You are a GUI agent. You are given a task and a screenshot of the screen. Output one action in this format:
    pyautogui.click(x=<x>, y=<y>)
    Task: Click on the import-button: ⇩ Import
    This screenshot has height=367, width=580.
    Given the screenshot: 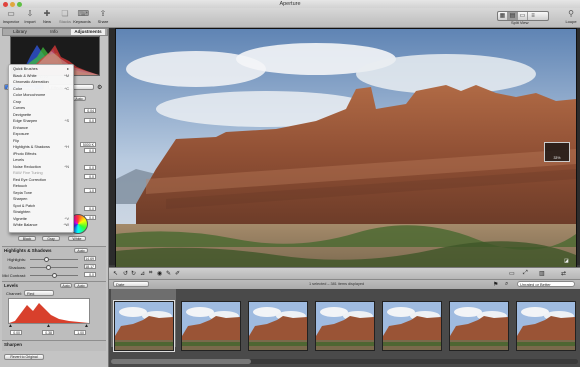 What is the action you would take?
    pyautogui.click(x=30, y=17)
    